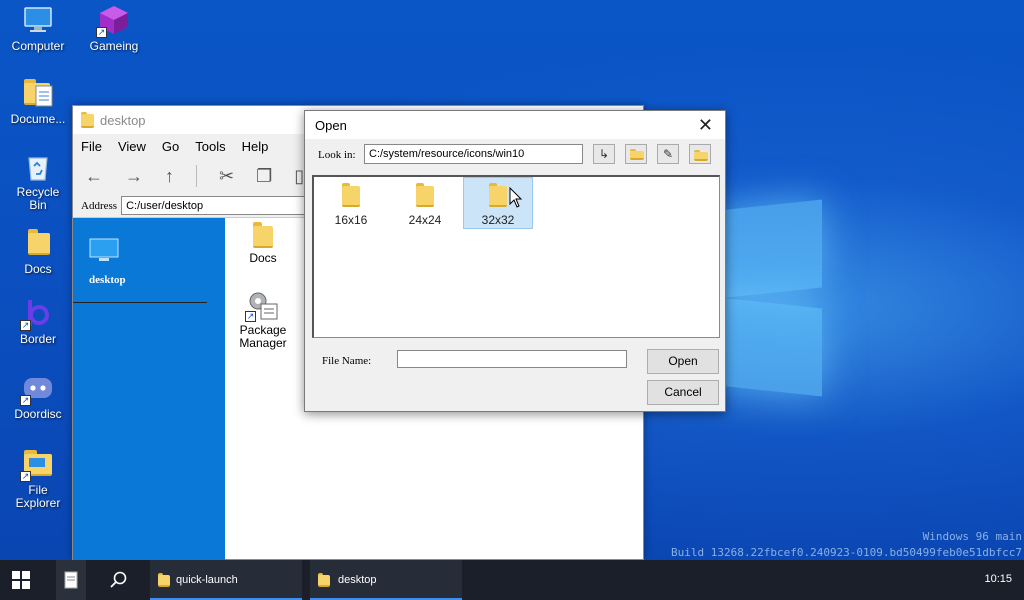 This screenshot has width=1024, height=600. What do you see at coordinates (668, 154) in the screenshot?
I see `edit-view-icon: ✎` at bounding box center [668, 154].